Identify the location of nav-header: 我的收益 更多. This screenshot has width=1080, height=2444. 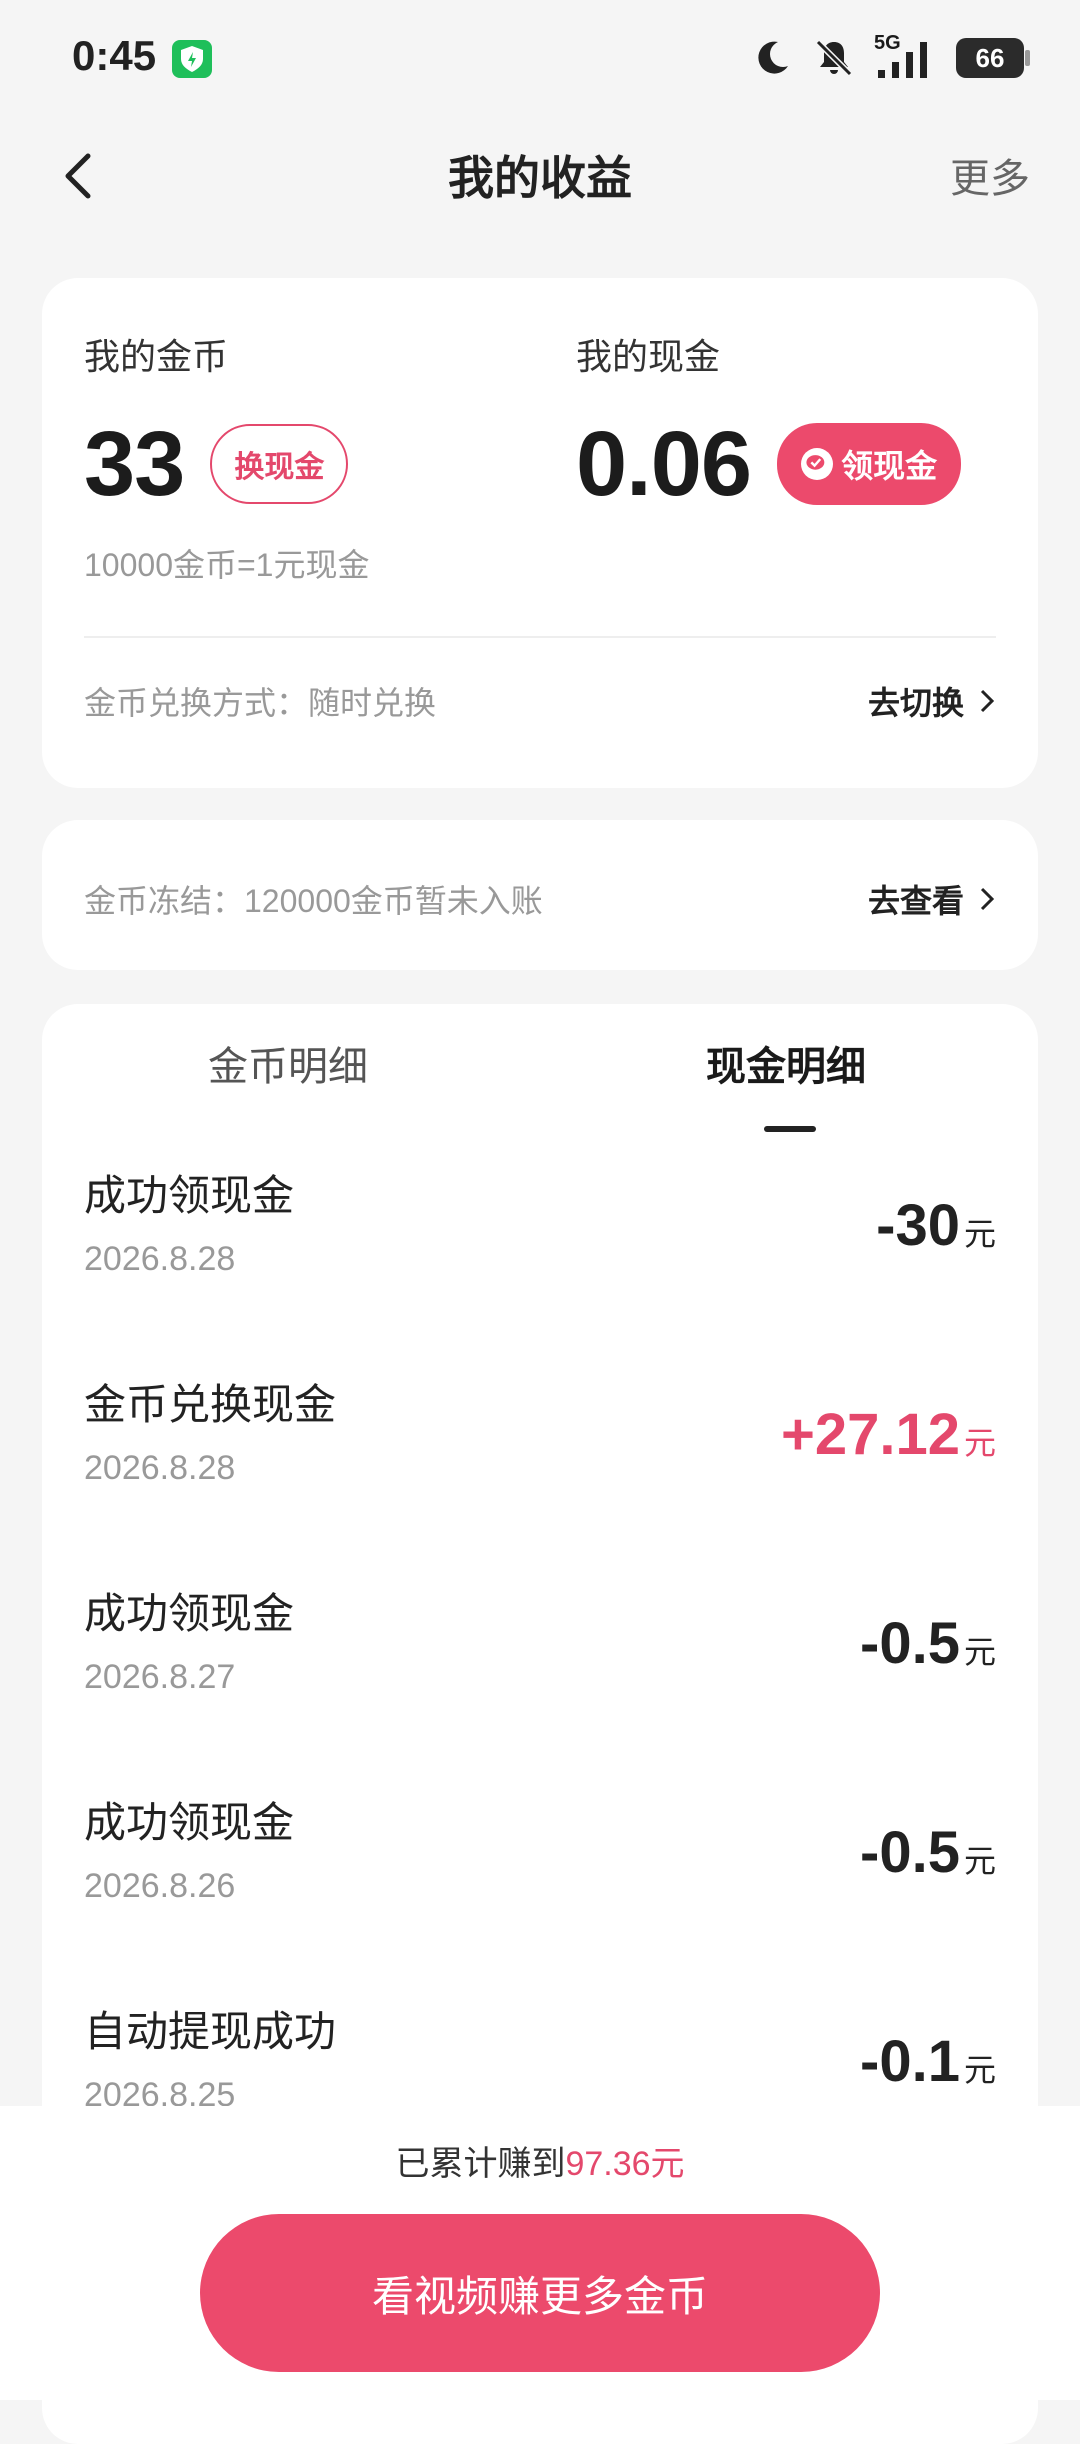
(540, 175).